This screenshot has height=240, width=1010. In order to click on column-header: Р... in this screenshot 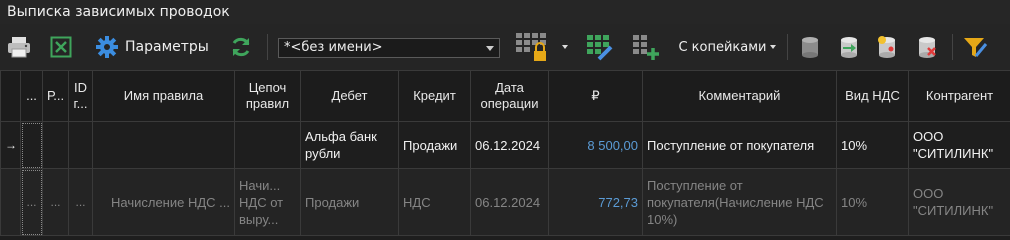, I will do `click(55, 96)`.